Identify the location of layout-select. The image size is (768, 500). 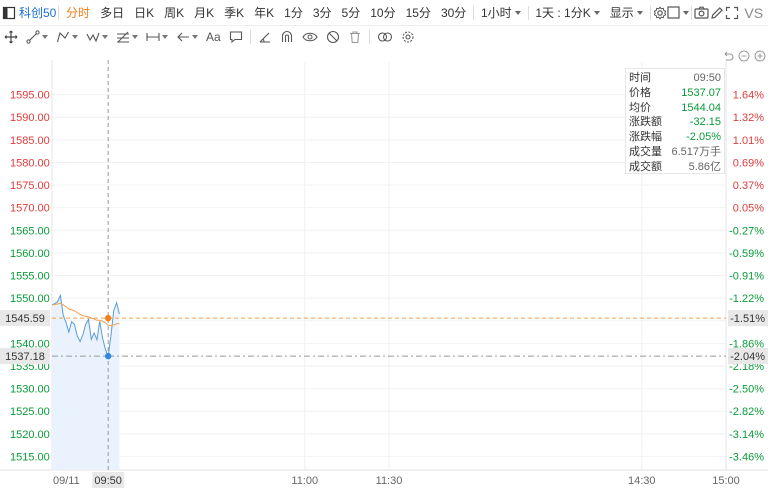
(678, 13).